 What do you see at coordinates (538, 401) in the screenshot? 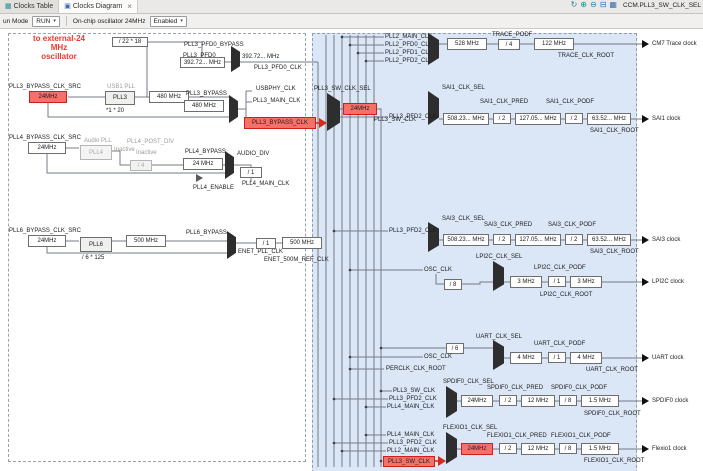
I see `value-spdif0-pred: 12 MHz` at bounding box center [538, 401].